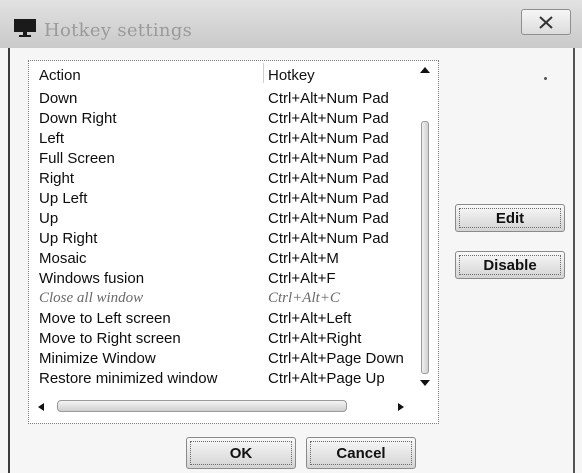 The height and width of the screenshot is (473, 582). What do you see at coordinates (229, 359) in the screenshot?
I see `table-row: Minimize Window Ctrl+Alt+Page Down` at bounding box center [229, 359].